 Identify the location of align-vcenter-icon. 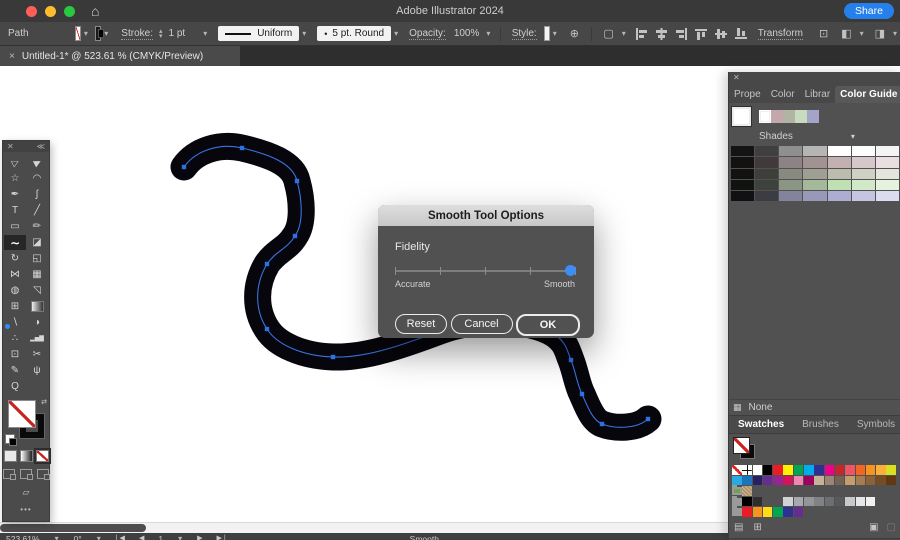
(721, 34).